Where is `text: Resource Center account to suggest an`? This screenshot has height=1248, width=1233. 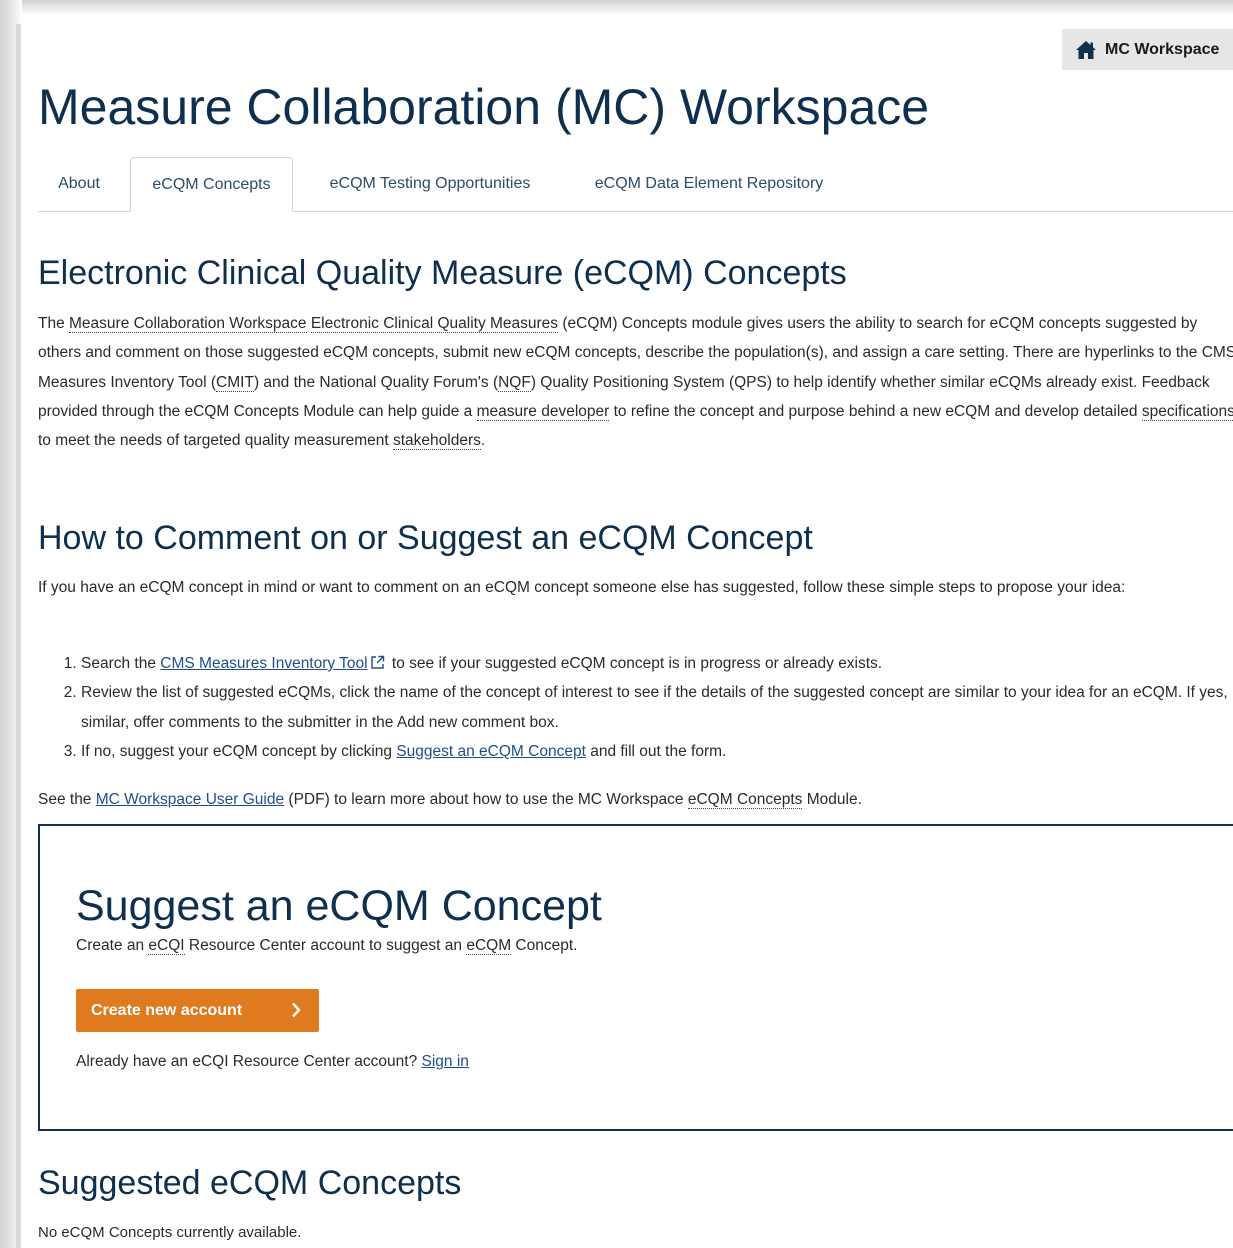 text: Resource Center account to suggest an is located at coordinates (325, 945).